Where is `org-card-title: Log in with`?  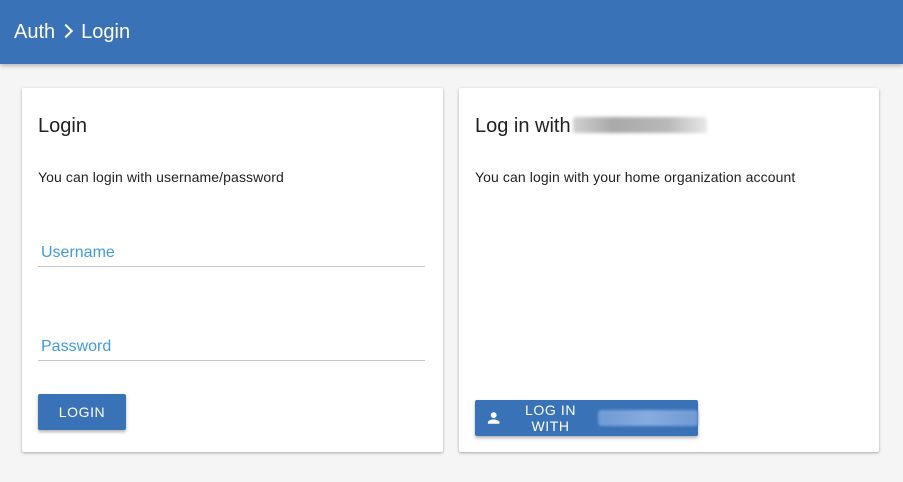 org-card-title: Log in with is located at coordinates (591, 126).